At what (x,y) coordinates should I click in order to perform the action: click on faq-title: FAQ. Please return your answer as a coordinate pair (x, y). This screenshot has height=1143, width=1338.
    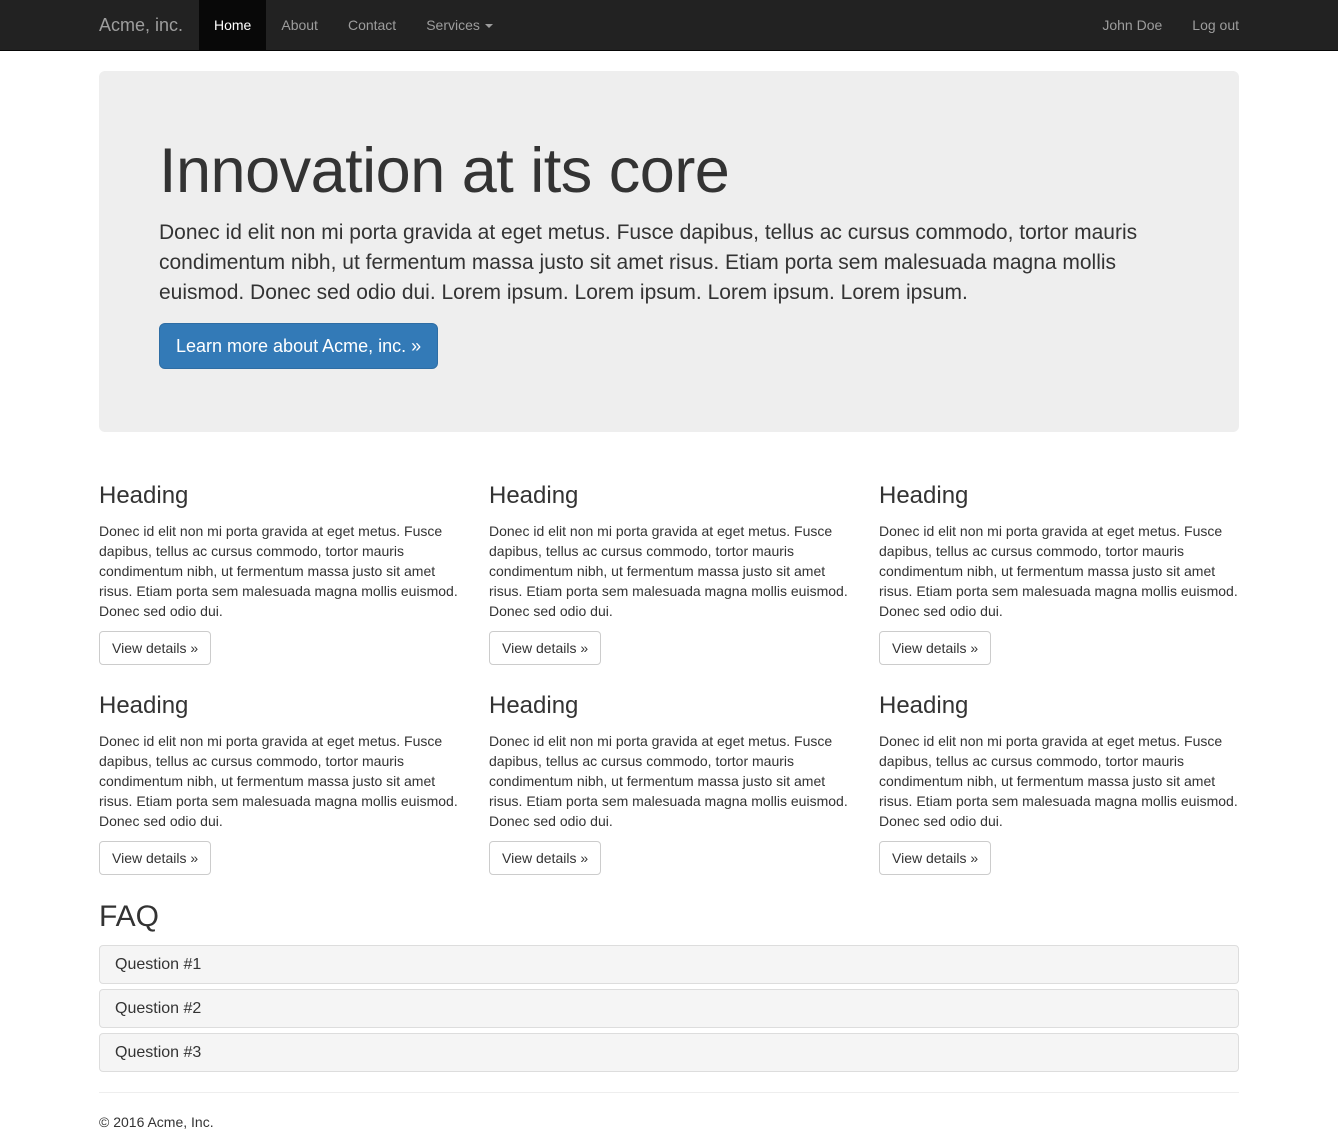
    Looking at the image, I should click on (129, 916).